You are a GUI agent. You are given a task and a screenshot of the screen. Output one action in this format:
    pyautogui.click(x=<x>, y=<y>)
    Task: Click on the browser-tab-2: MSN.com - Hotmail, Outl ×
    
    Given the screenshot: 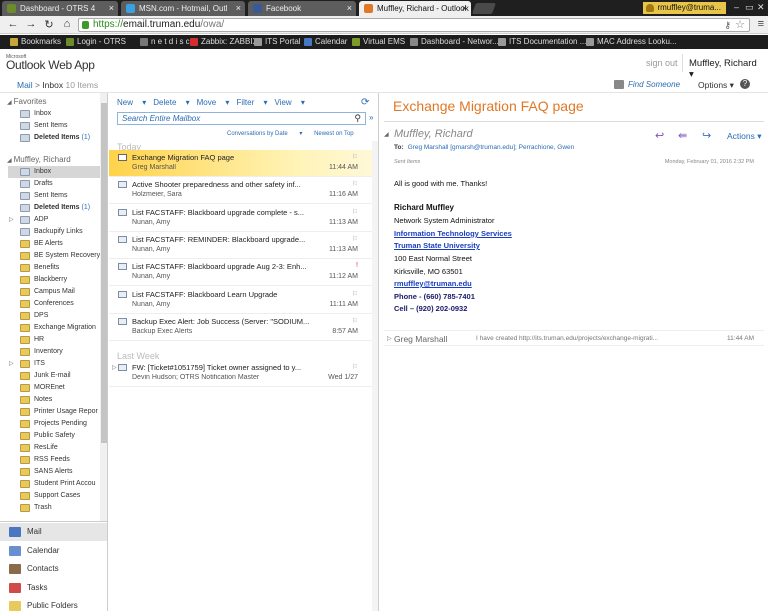 What is the action you would take?
    pyautogui.click(x=183, y=8)
    